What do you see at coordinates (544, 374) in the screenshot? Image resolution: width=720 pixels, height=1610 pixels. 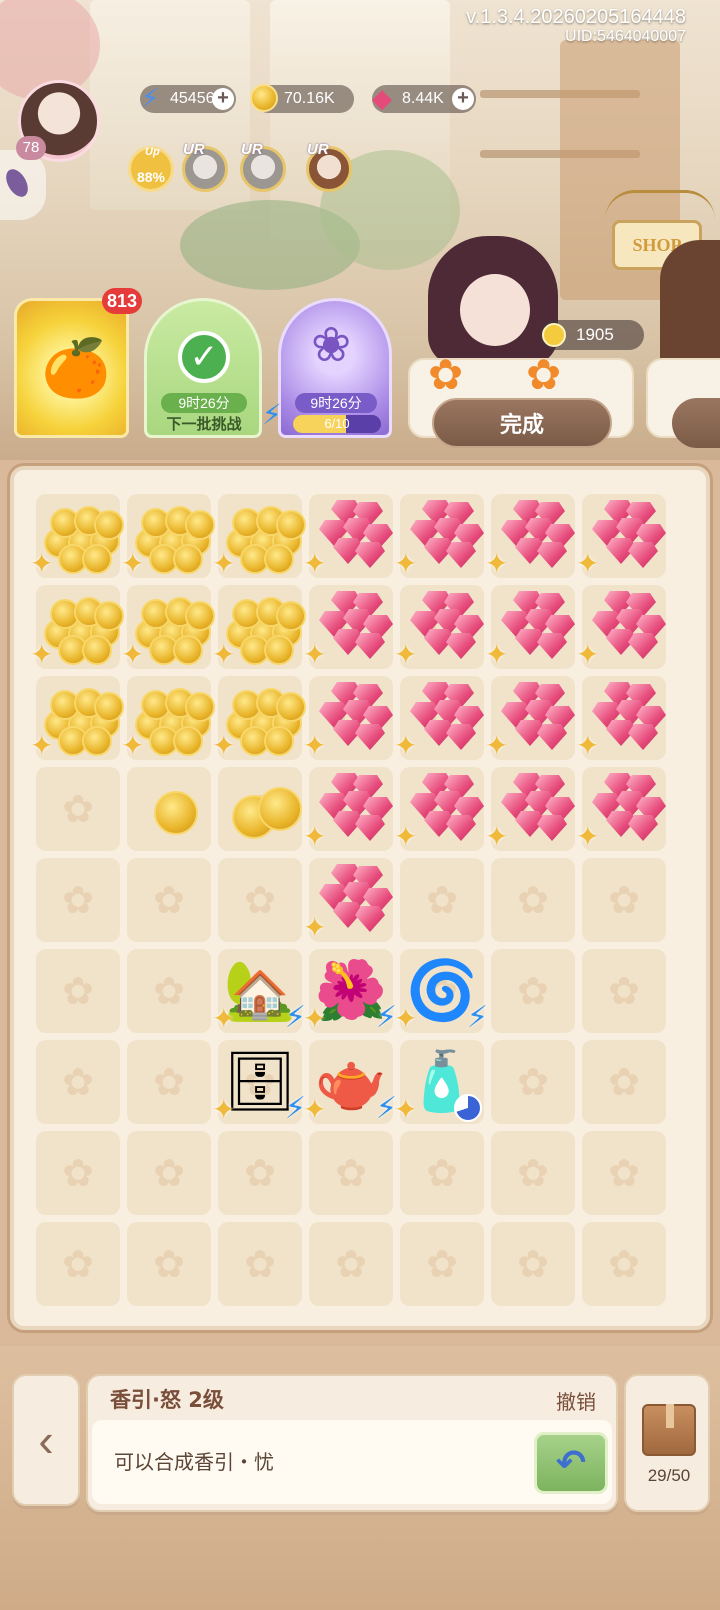 I see `flower-branch-icon: ✿` at bounding box center [544, 374].